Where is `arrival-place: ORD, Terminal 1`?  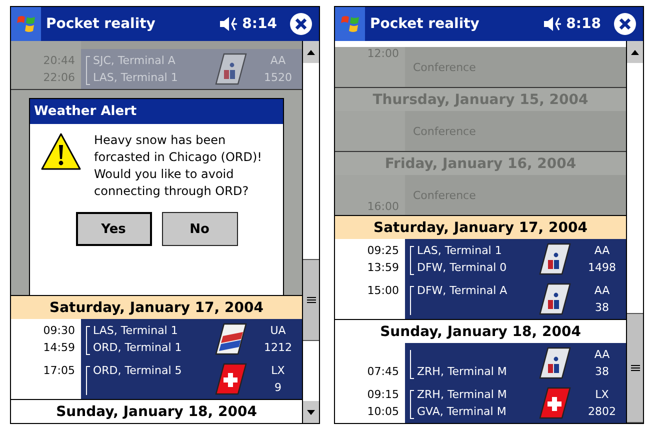 arrival-place: ORD, Terminal 1 is located at coordinates (138, 348).